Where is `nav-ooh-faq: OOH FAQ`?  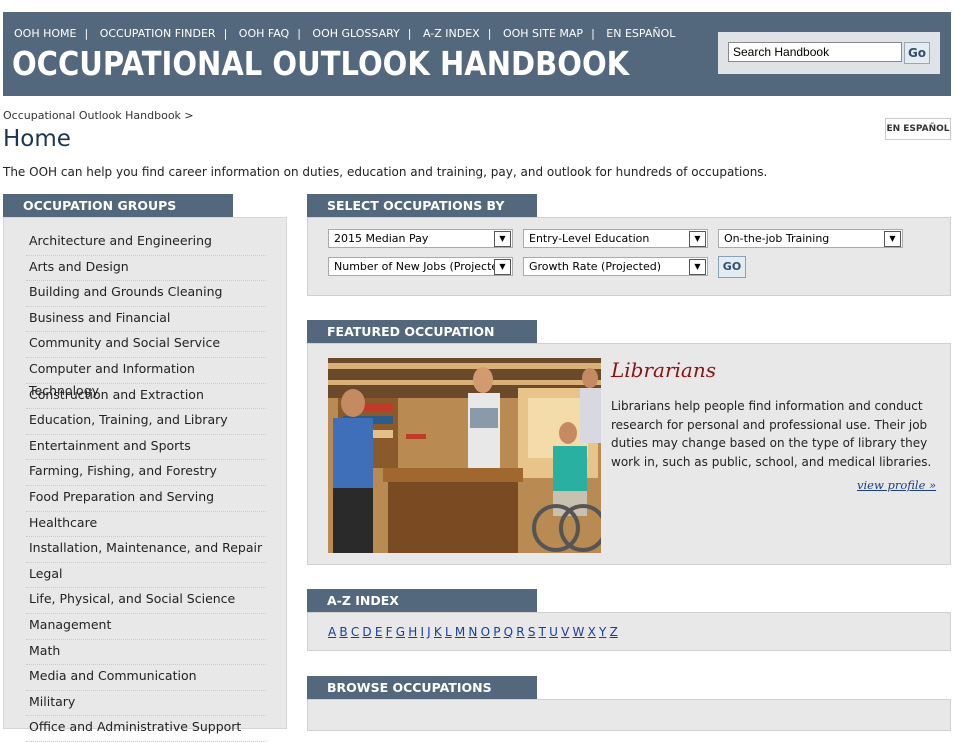
nav-ooh-faq: OOH FAQ is located at coordinates (264, 33).